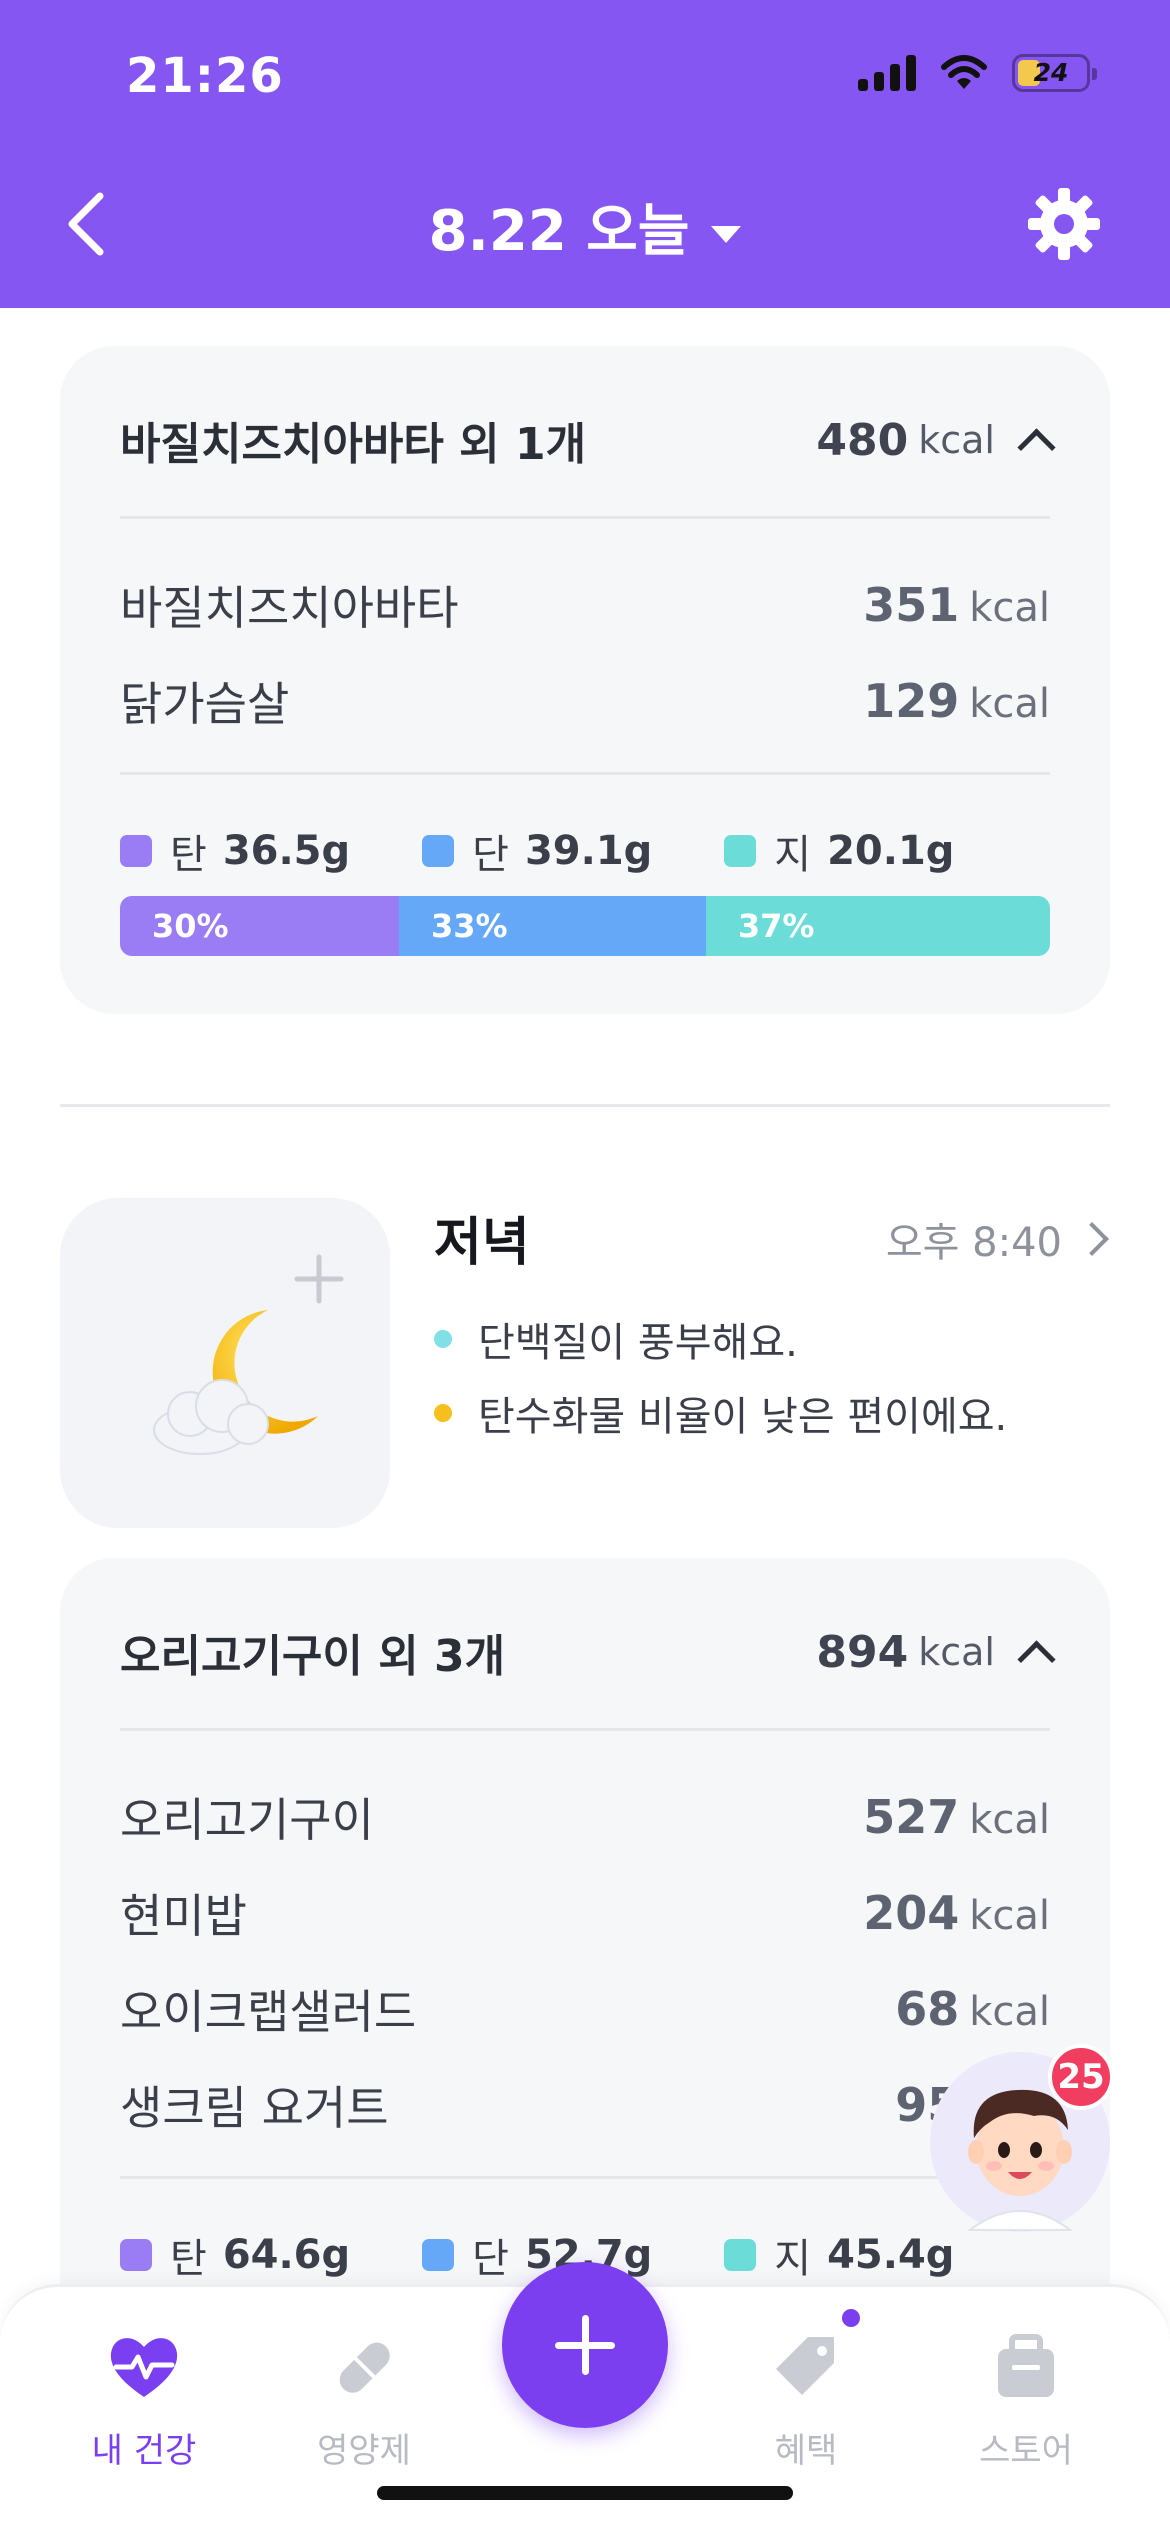 The width and height of the screenshot is (1170, 2535). Describe the element at coordinates (552, 926) in the screenshot. I see `ratio-protein: 33%` at that location.